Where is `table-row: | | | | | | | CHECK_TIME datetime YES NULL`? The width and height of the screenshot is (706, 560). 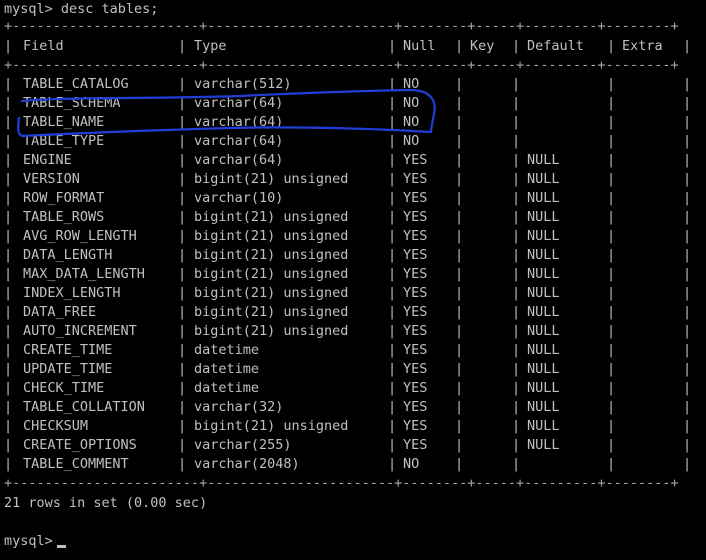
table-row: | | | | | | | CHECK_TIME datetime YES NULL is located at coordinates (353, 388).